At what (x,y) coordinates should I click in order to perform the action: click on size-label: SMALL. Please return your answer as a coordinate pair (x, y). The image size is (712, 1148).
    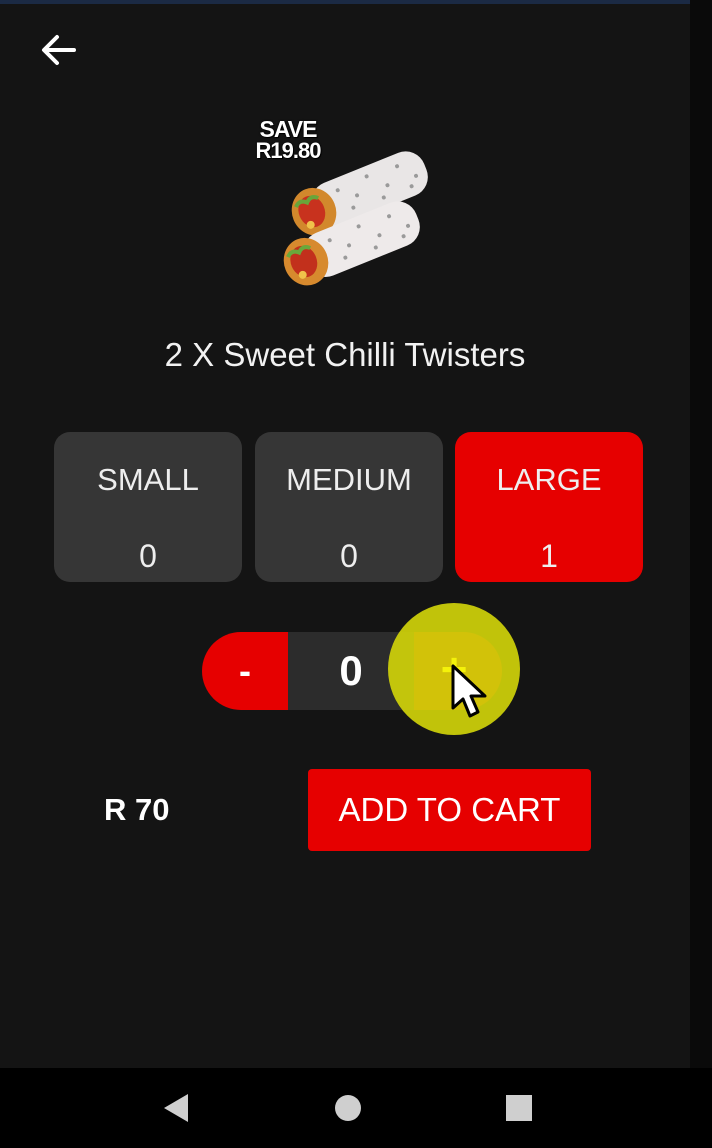
    Looking at the image, I should click on (148, 479).